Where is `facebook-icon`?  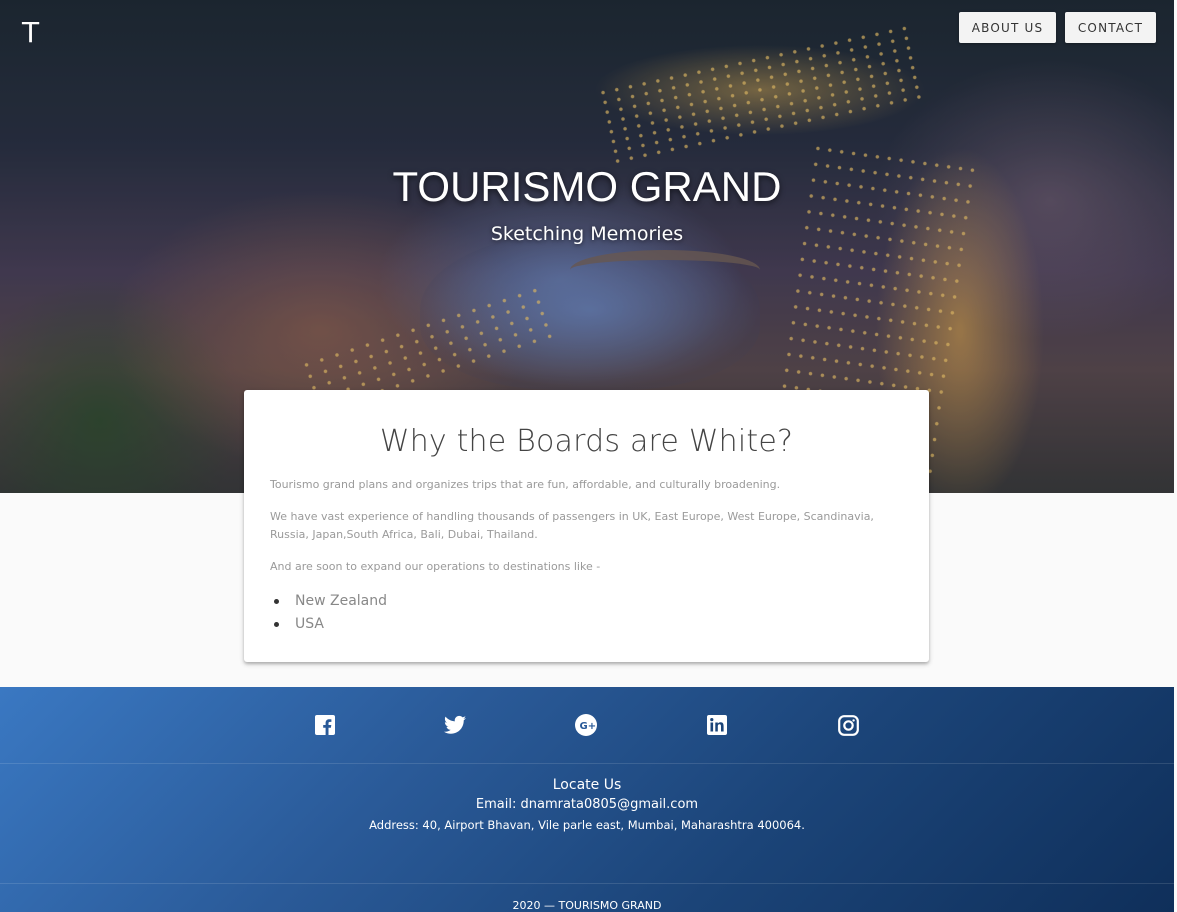 facebook-icon is located at coordinates (325, 725).